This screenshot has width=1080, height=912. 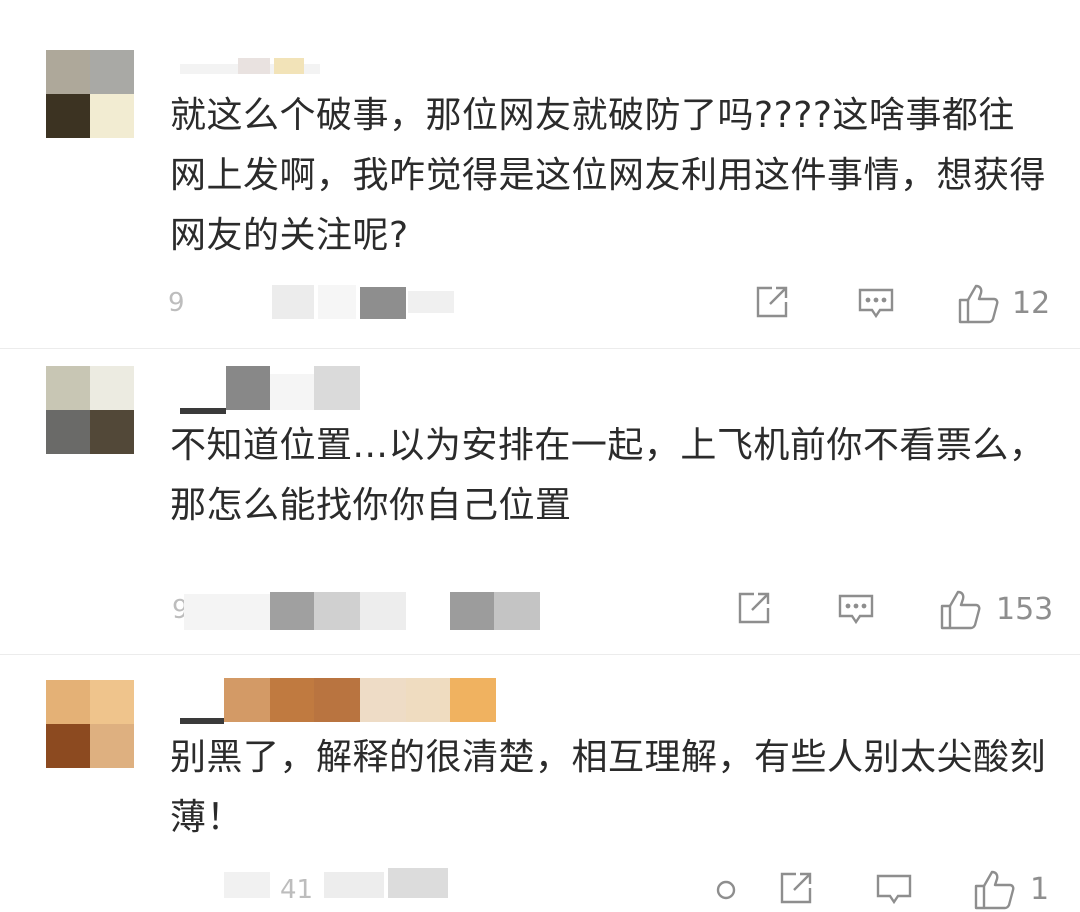 I want to click on comment-actions: 1, so click(x=880, y=890).